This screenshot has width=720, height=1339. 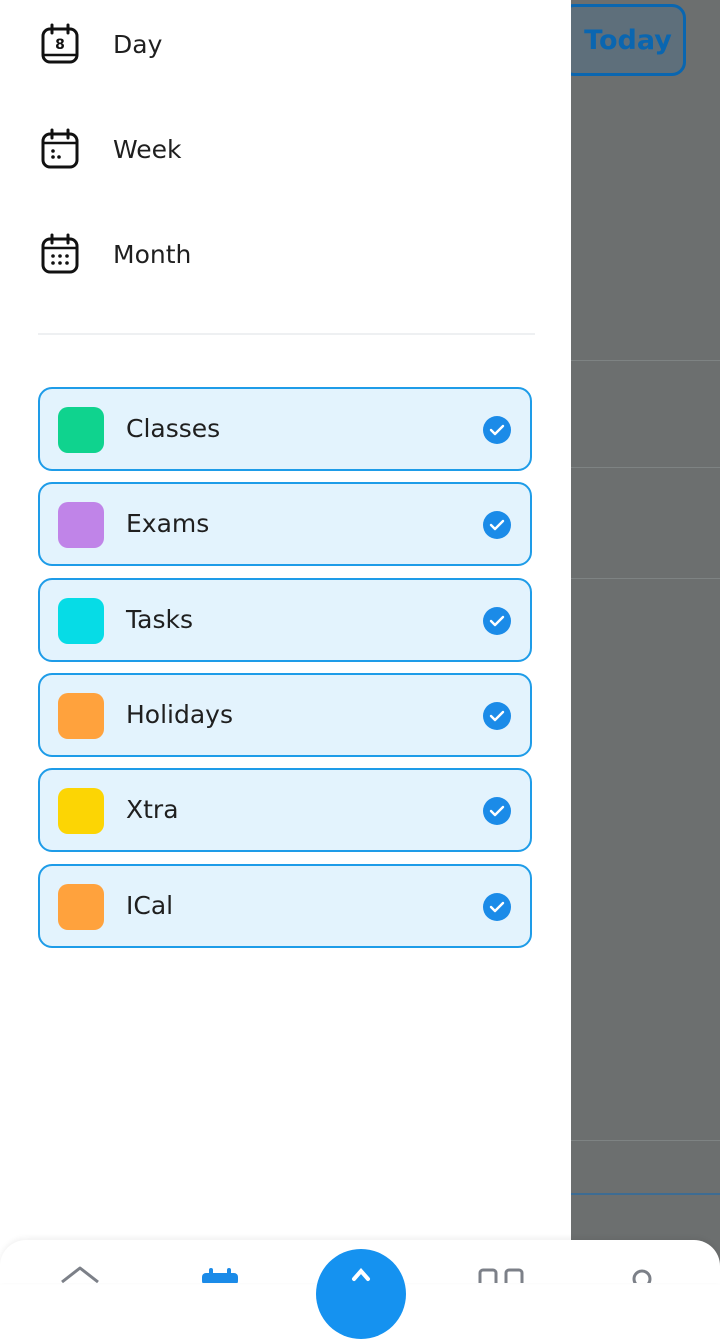 What do you see at coordinates (285, 254) in the screenshot?
I see `view-item-month: Month` at bounding box center [285, 254].